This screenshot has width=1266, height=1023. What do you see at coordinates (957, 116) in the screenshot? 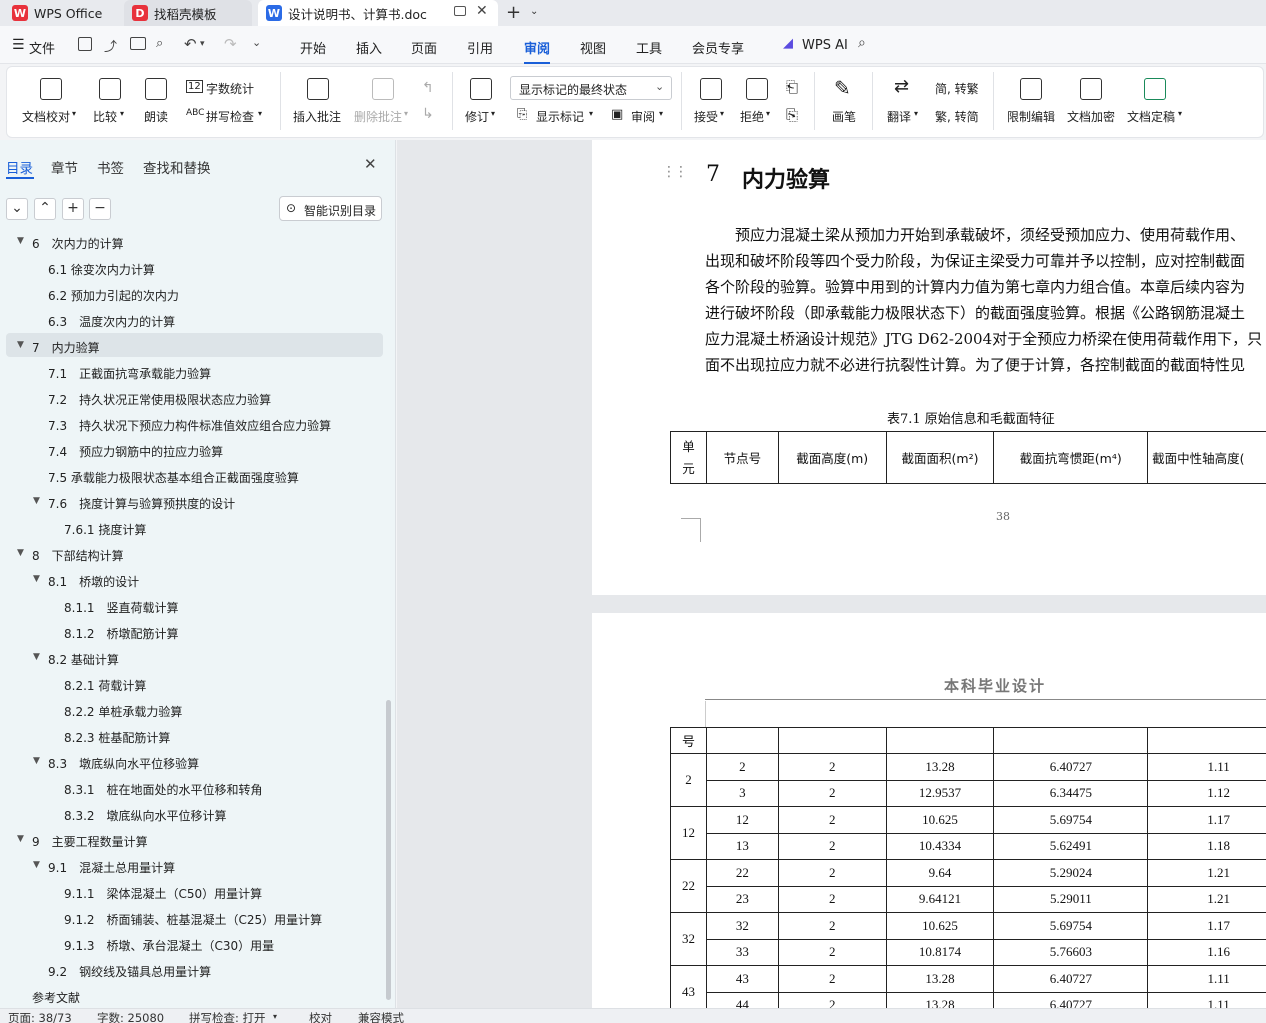
I see `to-simplified-button: 繁, 转简` at bounding box center [957, 116].